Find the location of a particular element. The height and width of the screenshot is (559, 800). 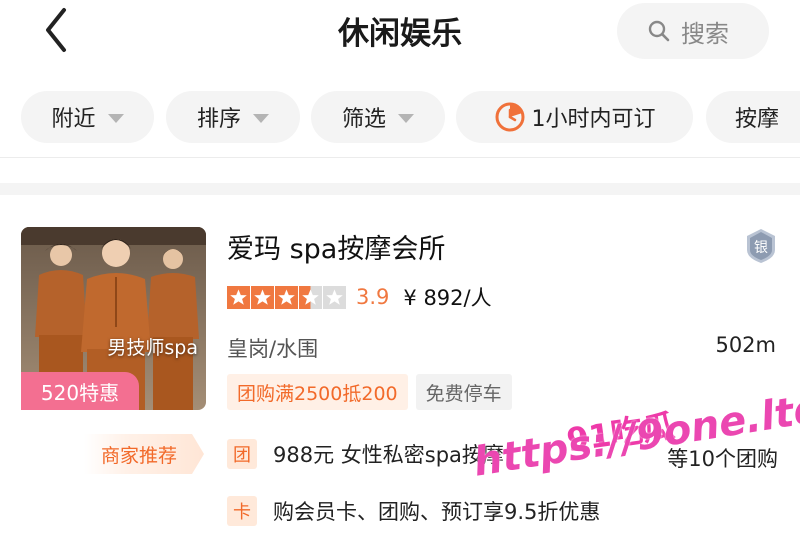

star-empty-icon is located at coordinates (334, 297).